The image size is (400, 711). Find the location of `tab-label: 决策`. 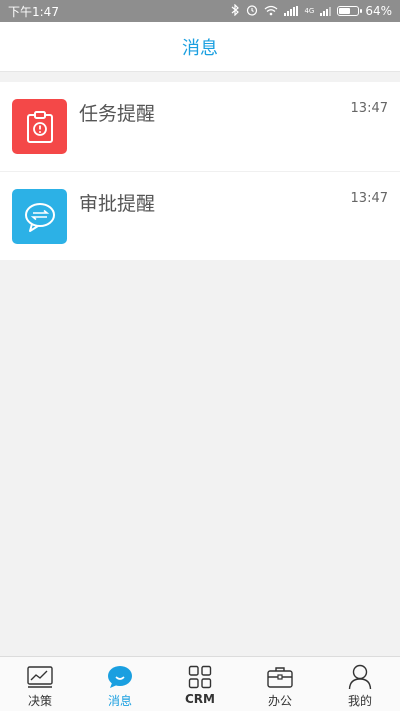

tab-label: 决策 is located at coordinates (39, 701).